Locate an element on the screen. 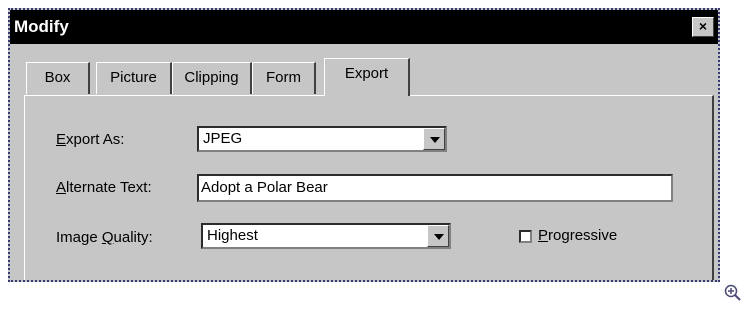 Image resolution: width=744 pixels, height=312 pixels. tab-picture-label: Picture is located at coordinates (133, 77).